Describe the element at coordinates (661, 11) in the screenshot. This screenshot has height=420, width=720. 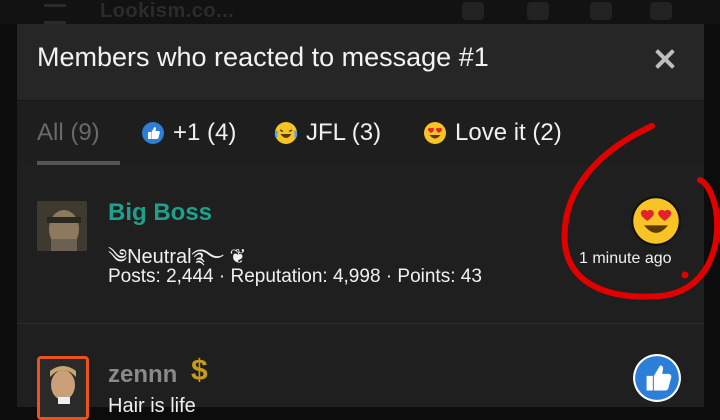
I see `search-icon` at that location.